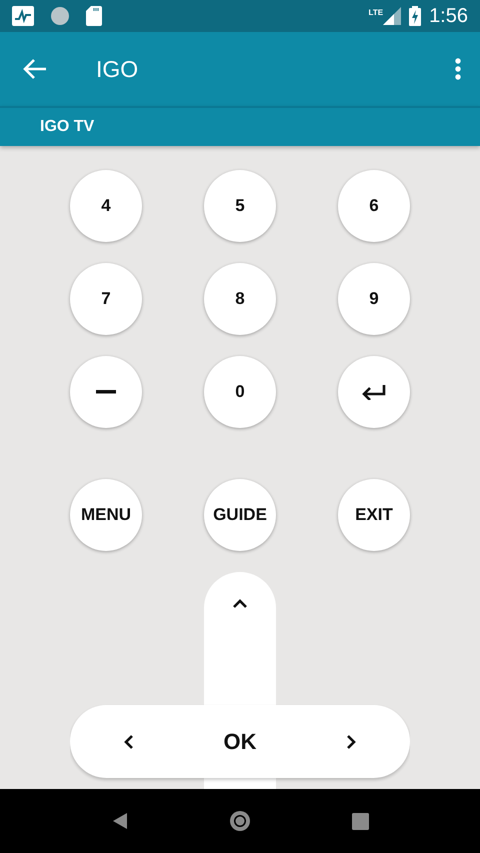  I want to click on number-key: 5, so click(240, 206).